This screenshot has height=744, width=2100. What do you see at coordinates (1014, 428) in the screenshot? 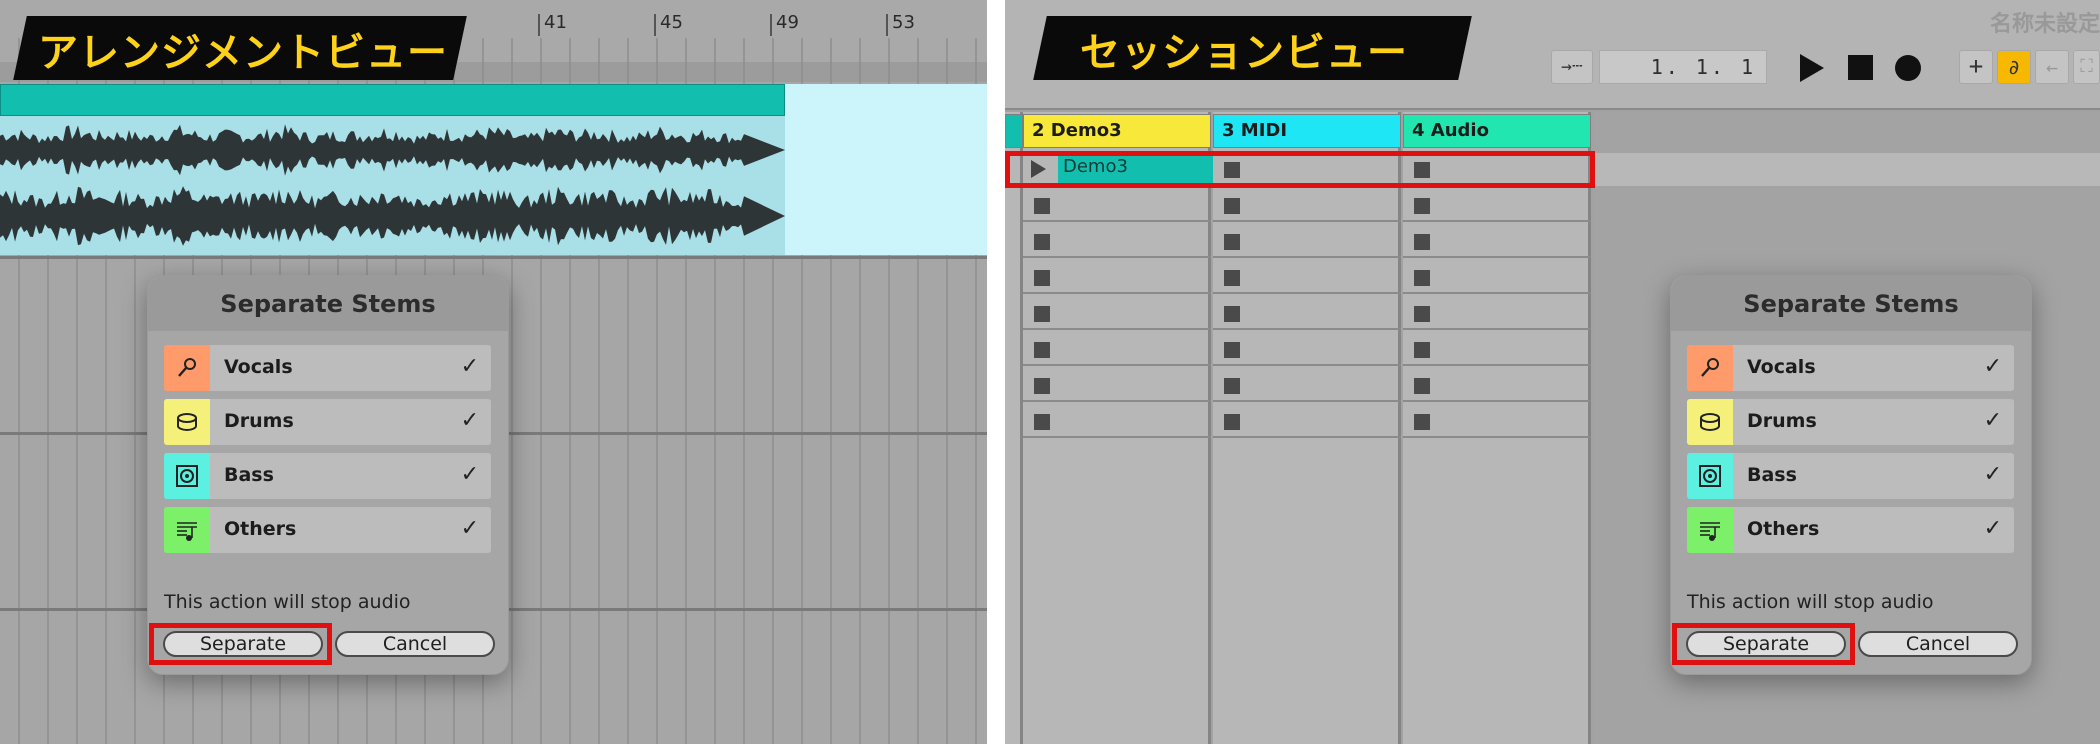
I see `track-column-hidden` at bounding box center [1014, 428].